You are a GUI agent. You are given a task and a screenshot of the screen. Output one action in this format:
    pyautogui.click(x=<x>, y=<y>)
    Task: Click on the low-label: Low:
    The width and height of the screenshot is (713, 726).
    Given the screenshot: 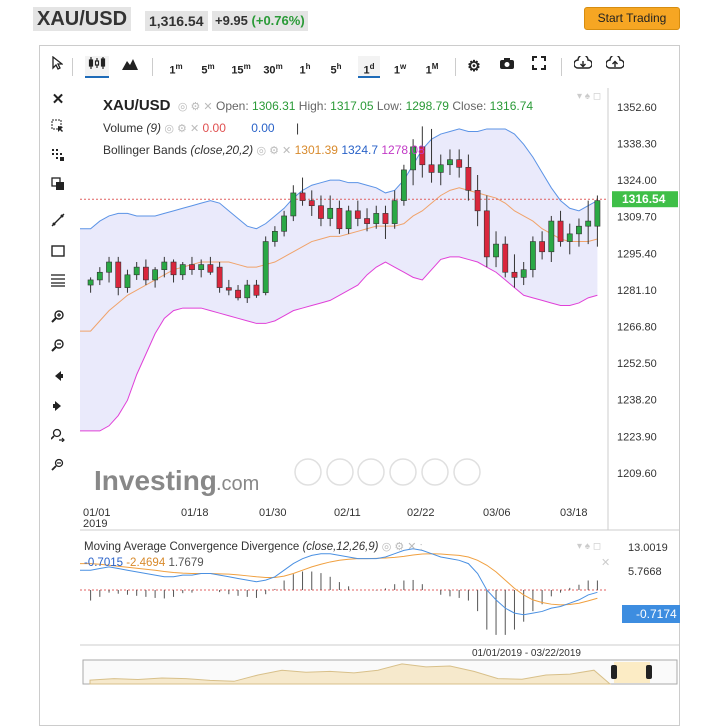 What is the action you would take?
    pyautogui.click(x=389, y=106)
    